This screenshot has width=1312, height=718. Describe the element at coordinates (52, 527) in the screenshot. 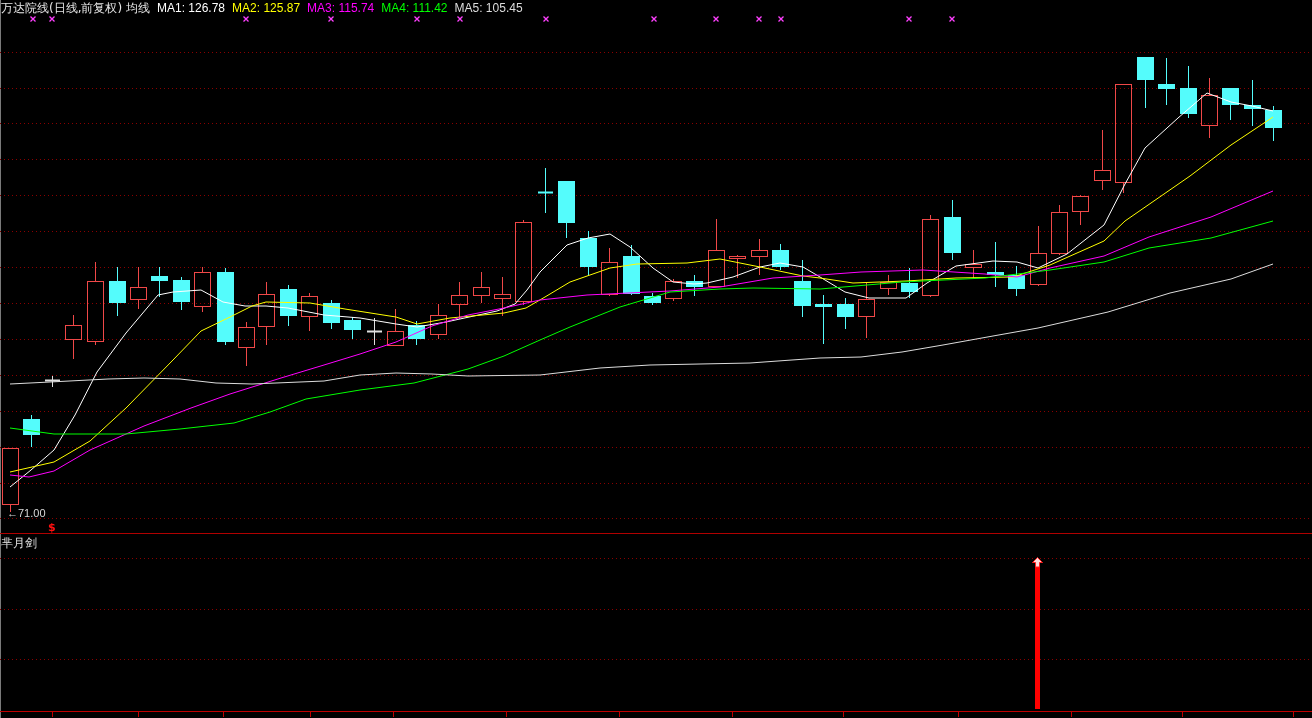

I see `signal-symbol: $` at that location.